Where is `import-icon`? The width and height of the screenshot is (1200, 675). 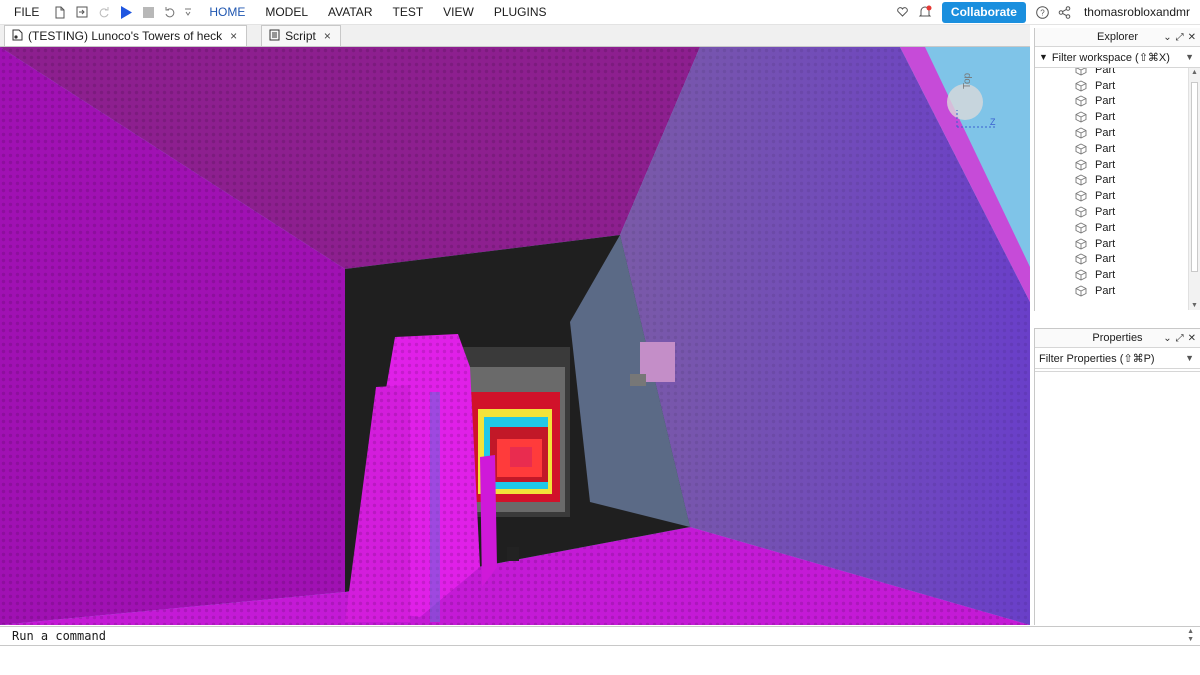 import-icon is located at coordinates (82, 12).